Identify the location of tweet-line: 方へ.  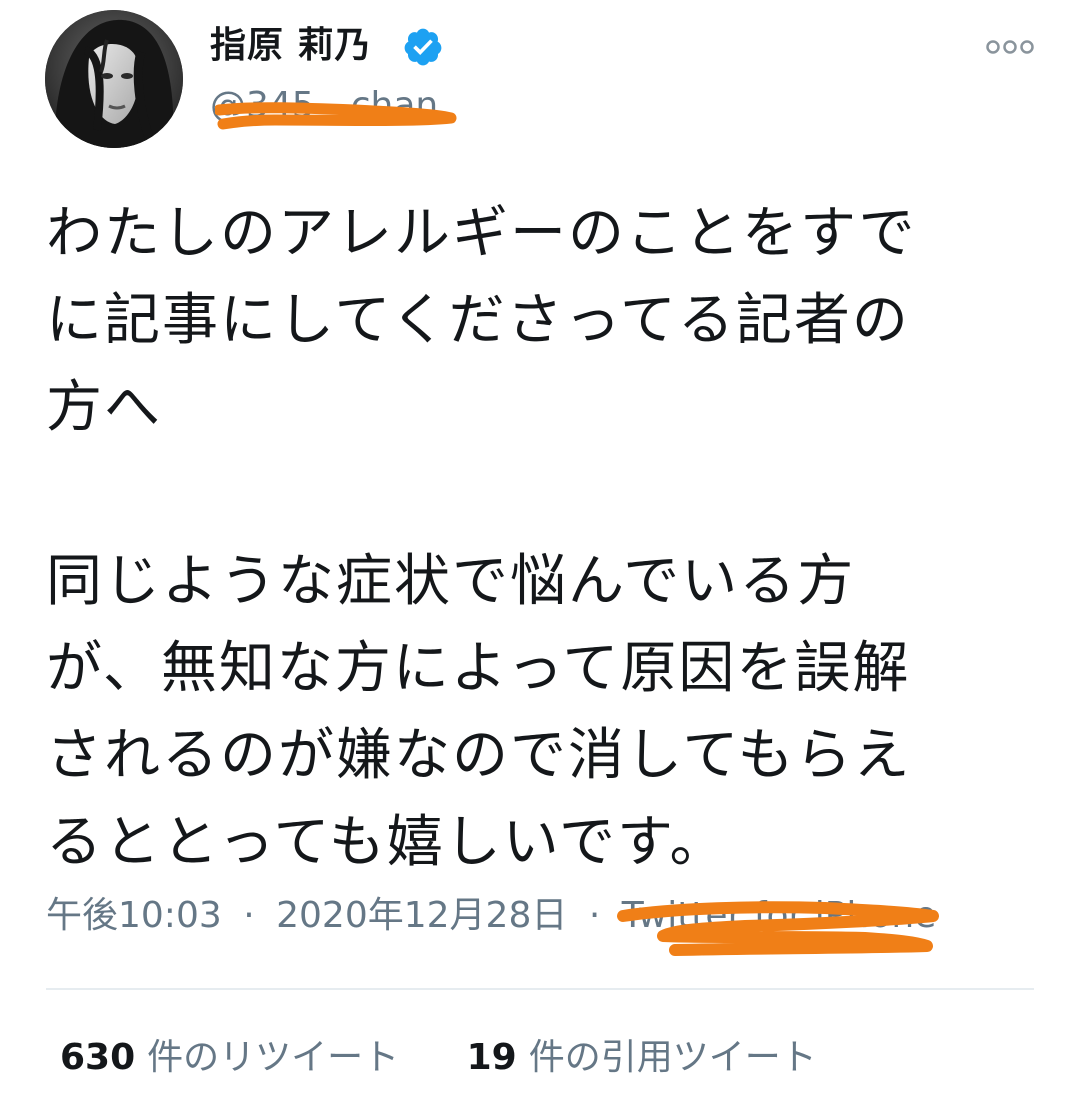
(104, 407).